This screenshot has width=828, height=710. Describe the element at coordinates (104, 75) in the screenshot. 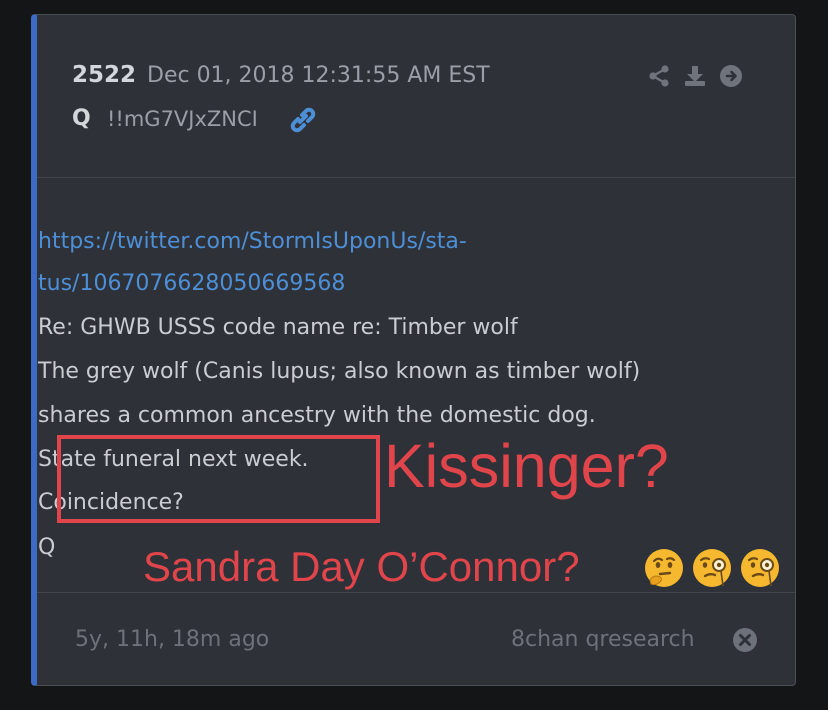

I see `post-number: 2522` at that location.